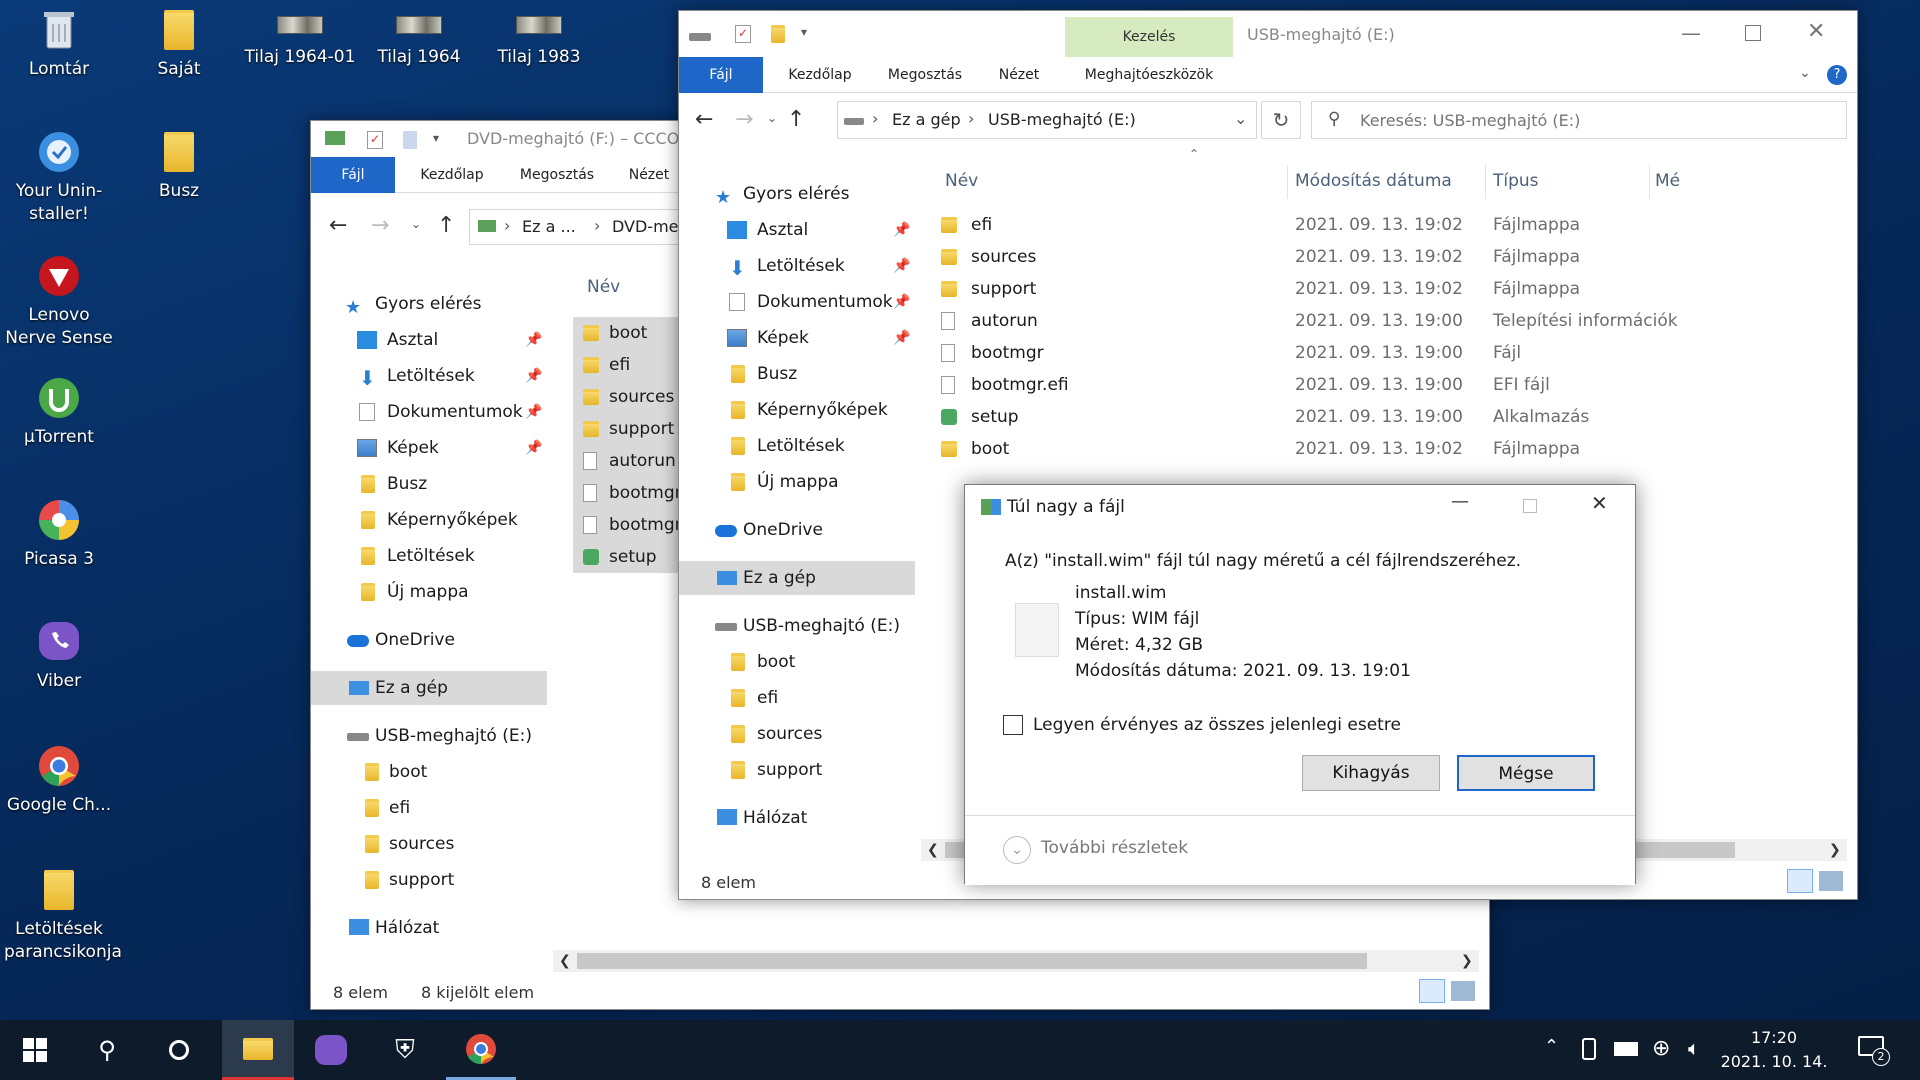 The image size is (1920, 1080). What do you see at coordinates (628, 493) in the screenshot?
I see `list-item: bootmgr` at bounding box center [628, 493].